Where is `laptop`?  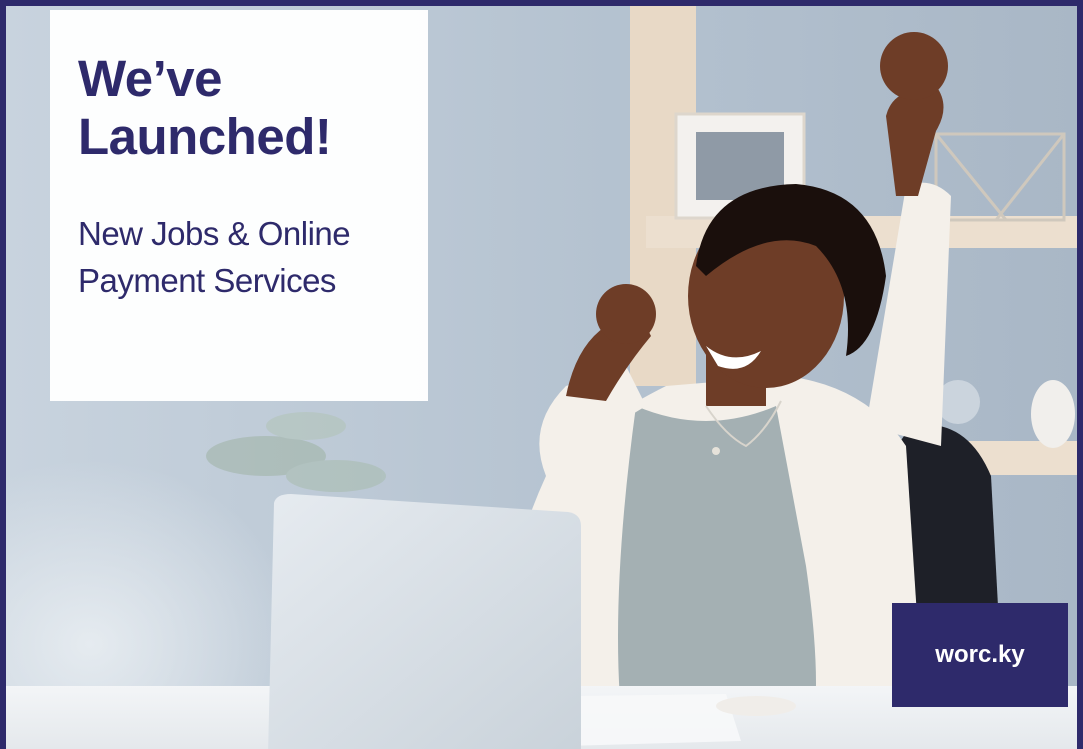 laptop is located at coordinates (424, 621).